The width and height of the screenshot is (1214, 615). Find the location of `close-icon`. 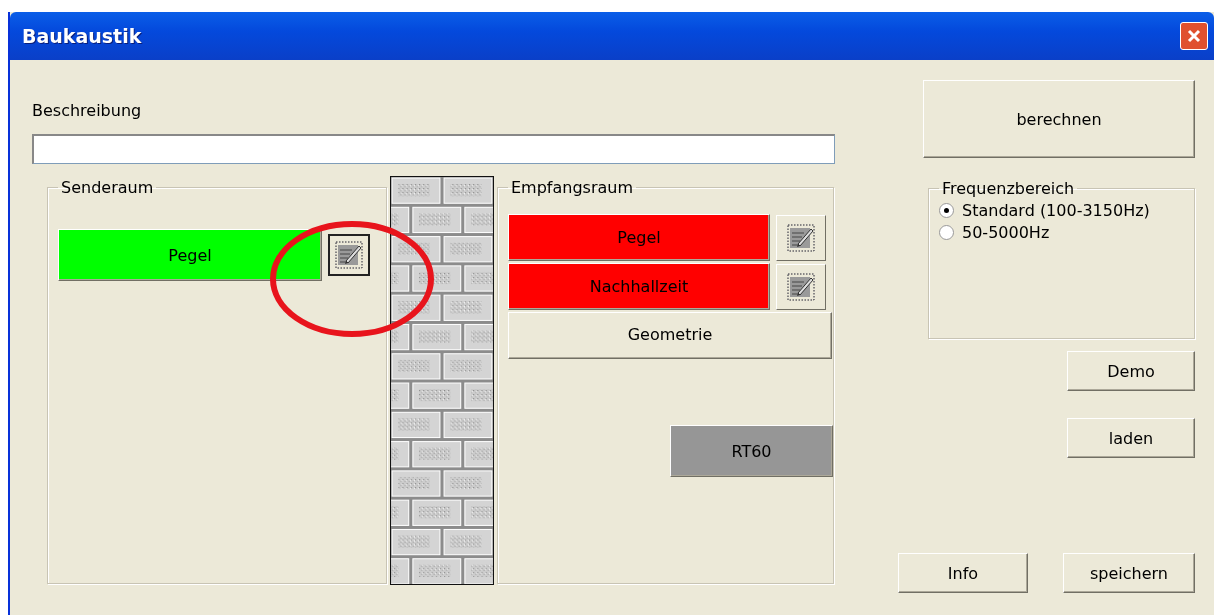

close-icon is located at coordinates (1194, 36).